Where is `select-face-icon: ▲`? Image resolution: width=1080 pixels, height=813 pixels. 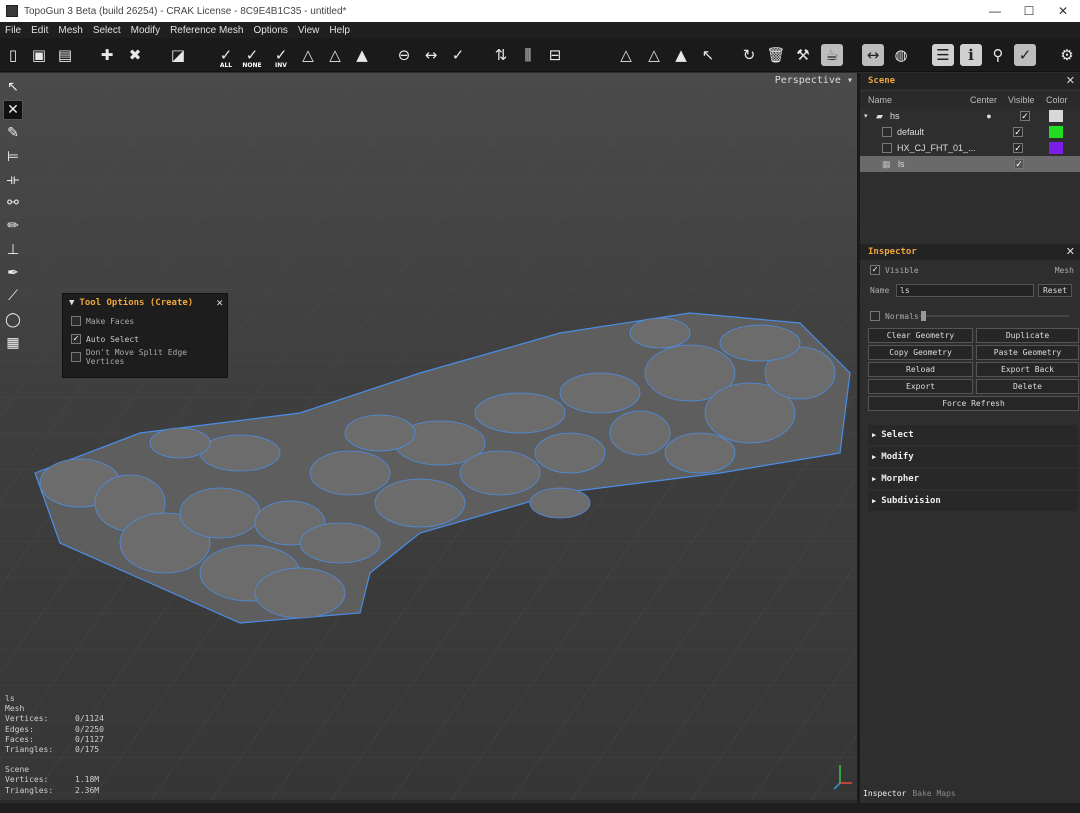 select-face-icon: ▲ is located at coordinates (362, 55).